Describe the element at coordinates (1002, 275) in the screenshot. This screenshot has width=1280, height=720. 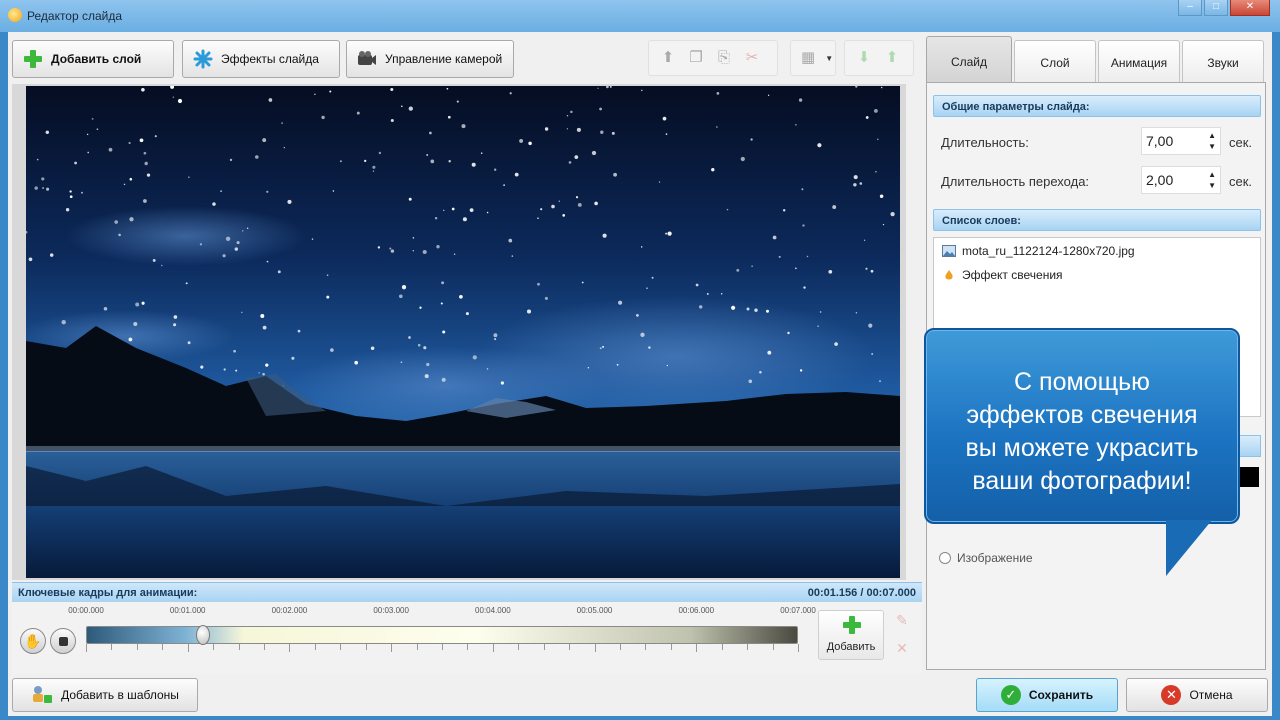
I see `list-item: Эффект свечения` at that location.